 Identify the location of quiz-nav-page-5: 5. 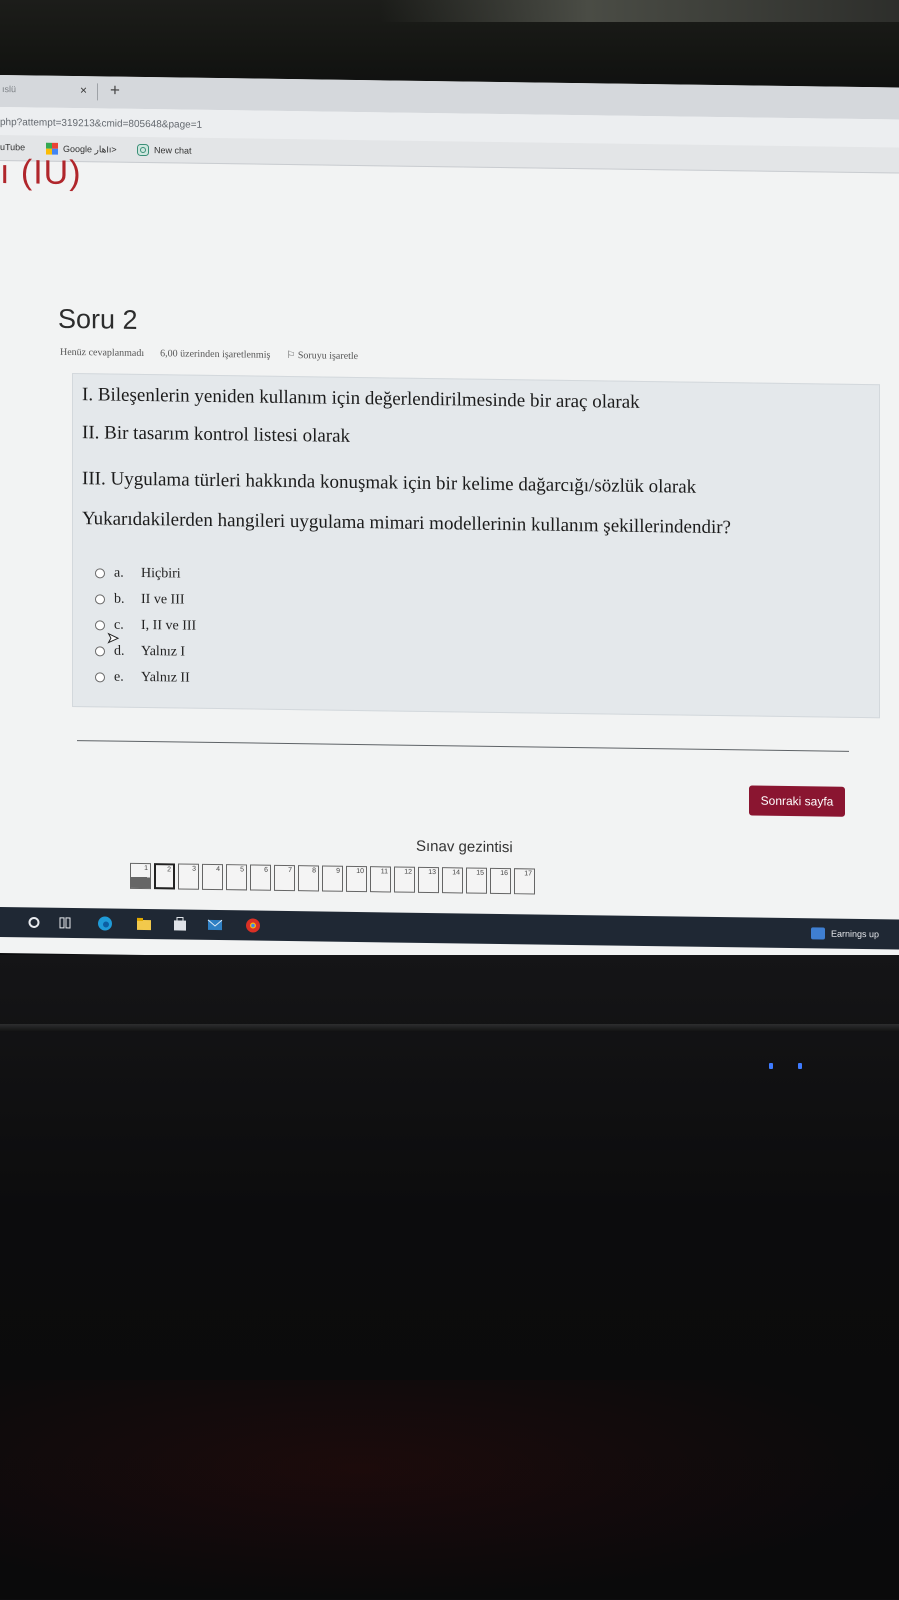
(236, 877).